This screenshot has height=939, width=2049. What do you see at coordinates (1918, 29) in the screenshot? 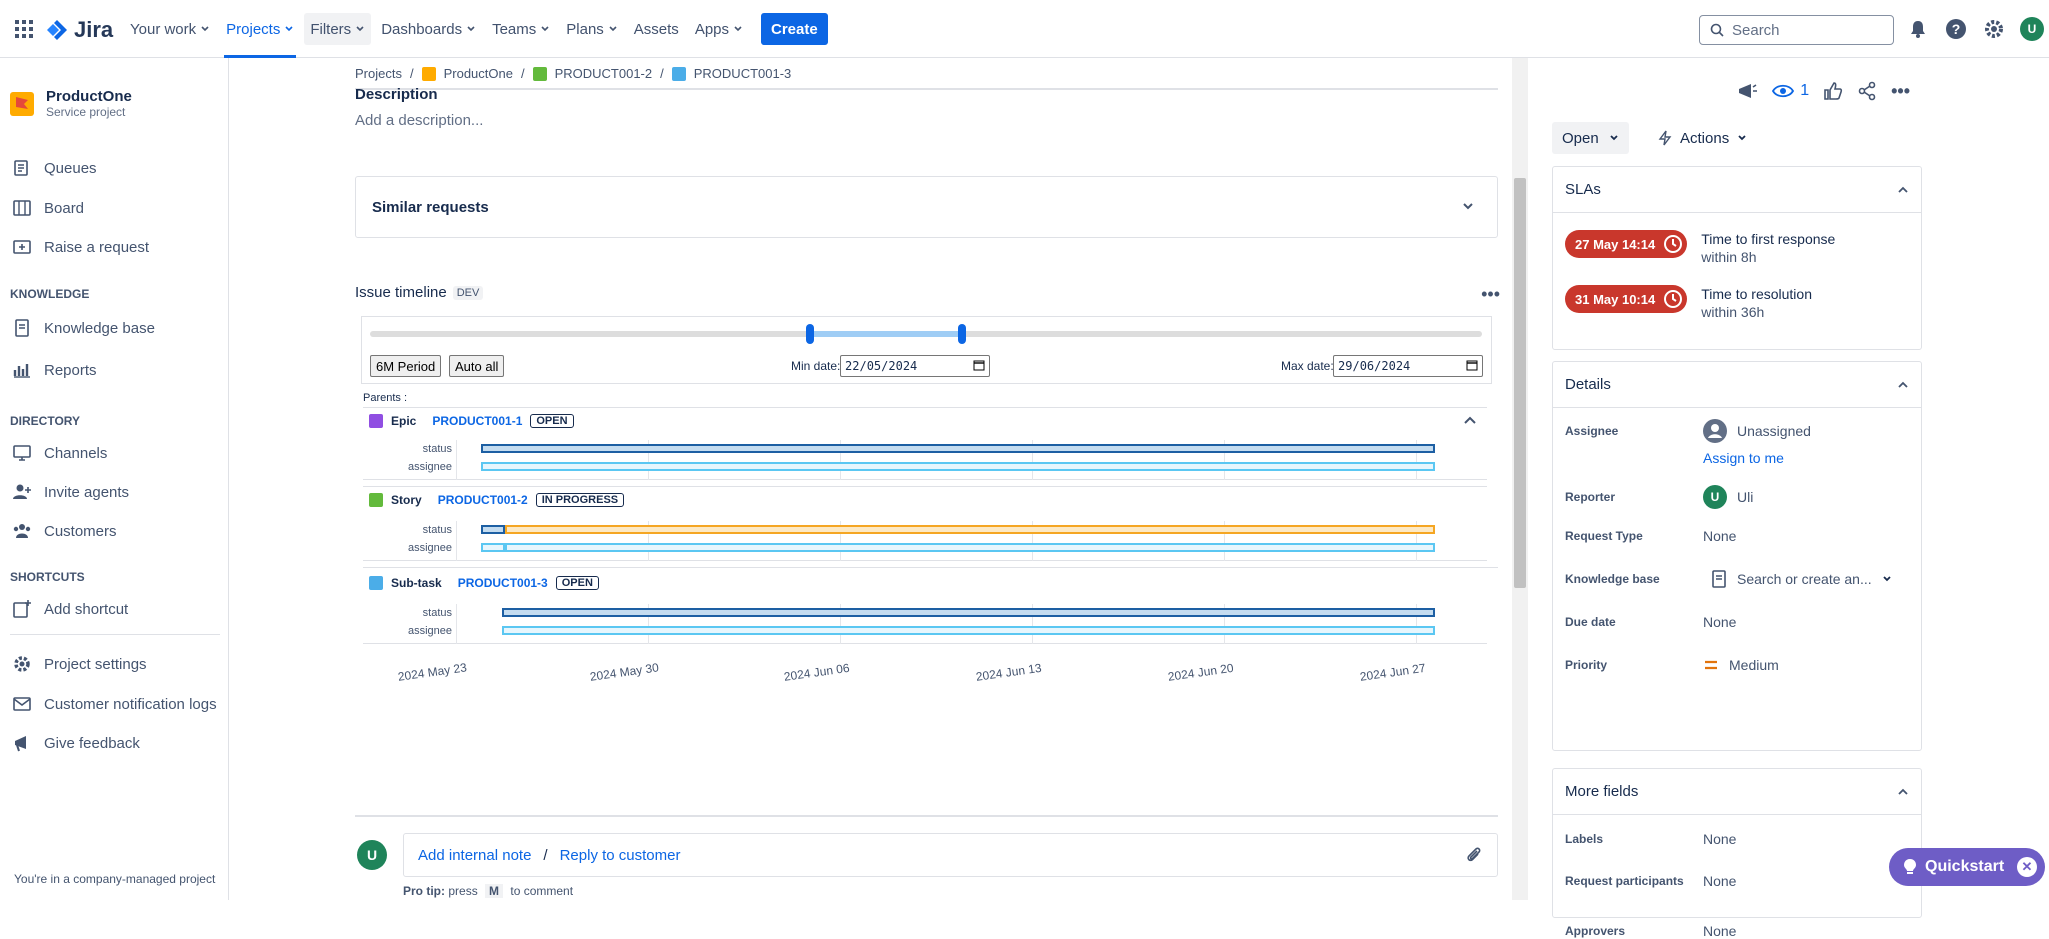
I see `notifications-icon` at bounding box center [1918, 29].